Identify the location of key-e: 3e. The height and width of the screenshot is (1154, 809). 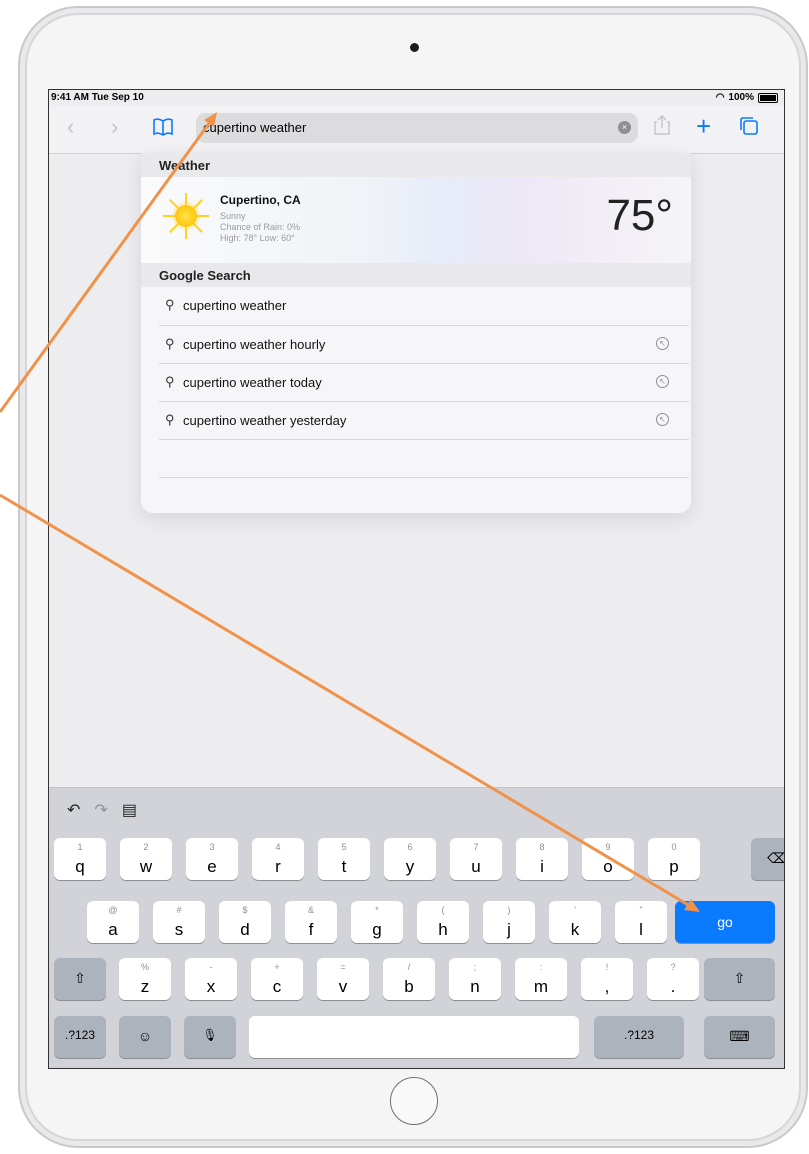
(212, 859).